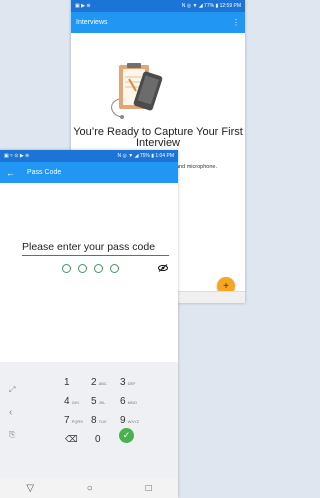 Image resolution: width=320 pixels, height=498 pixels. What do you see at coordinates (99, 382) in the screenshot?
I see `key-2: 2 ABC` at bounding box center [99, 382].